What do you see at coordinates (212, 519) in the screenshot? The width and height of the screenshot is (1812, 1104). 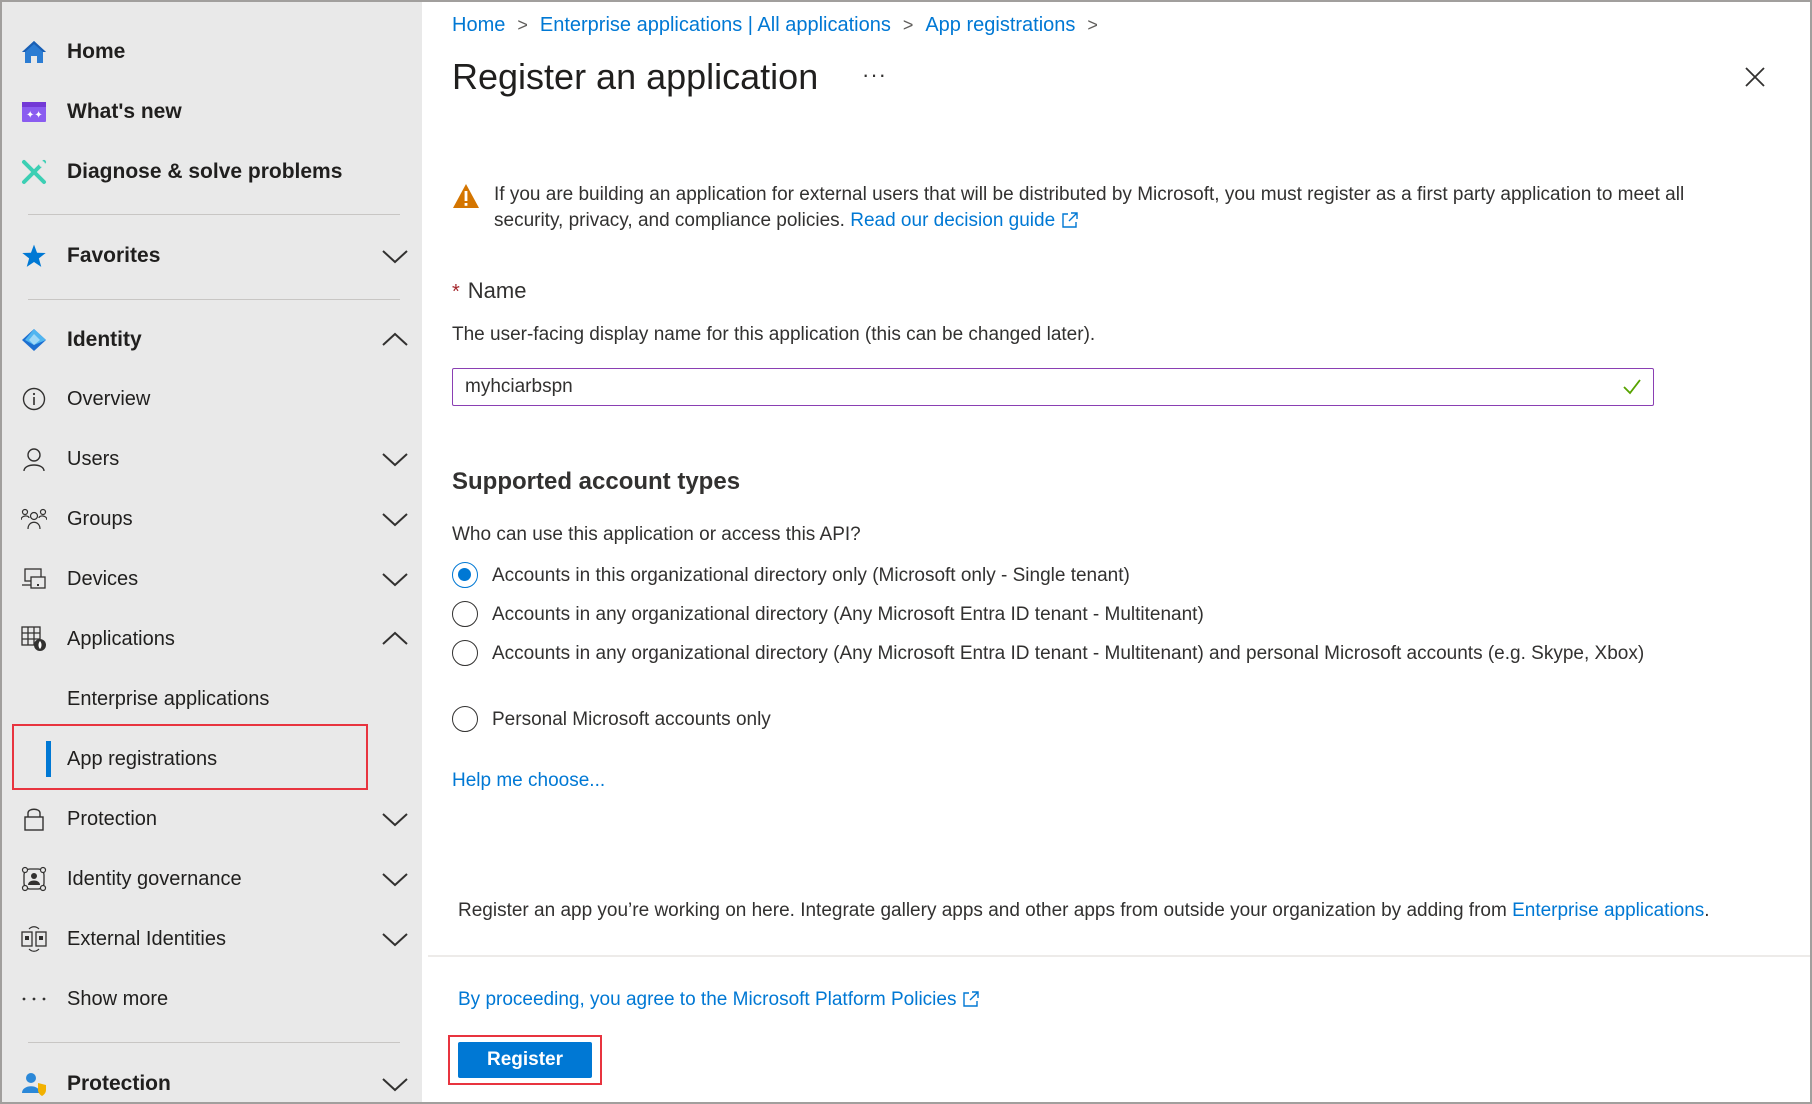 I see `sidebar-item-groups: Groups` at bounding box center [212, 519].